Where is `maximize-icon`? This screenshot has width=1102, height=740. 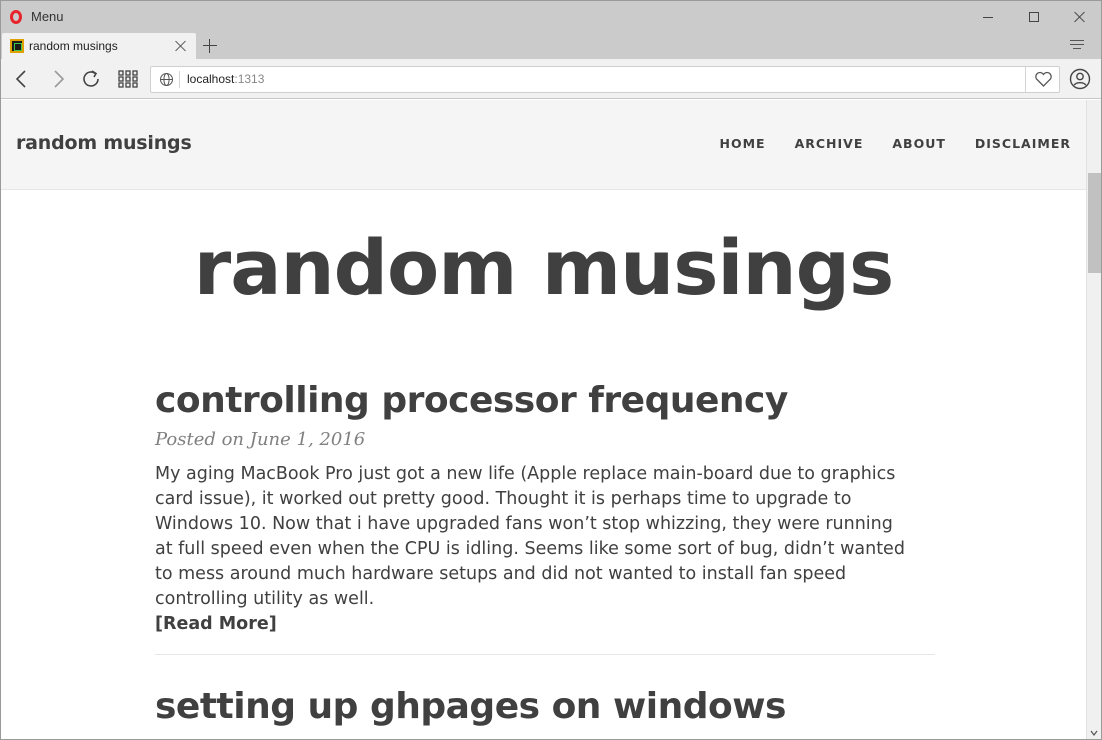 maximize-icon is located at coordinates (1034, 17).